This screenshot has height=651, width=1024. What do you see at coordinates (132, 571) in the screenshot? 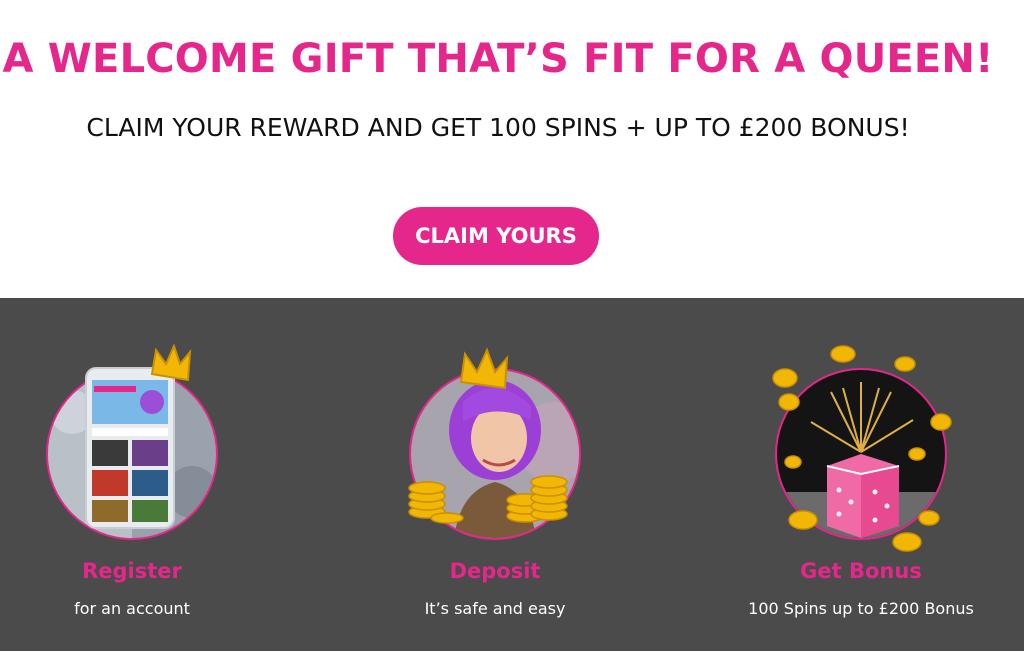
I see `step-title: Register` at bounding box center [132, 571].